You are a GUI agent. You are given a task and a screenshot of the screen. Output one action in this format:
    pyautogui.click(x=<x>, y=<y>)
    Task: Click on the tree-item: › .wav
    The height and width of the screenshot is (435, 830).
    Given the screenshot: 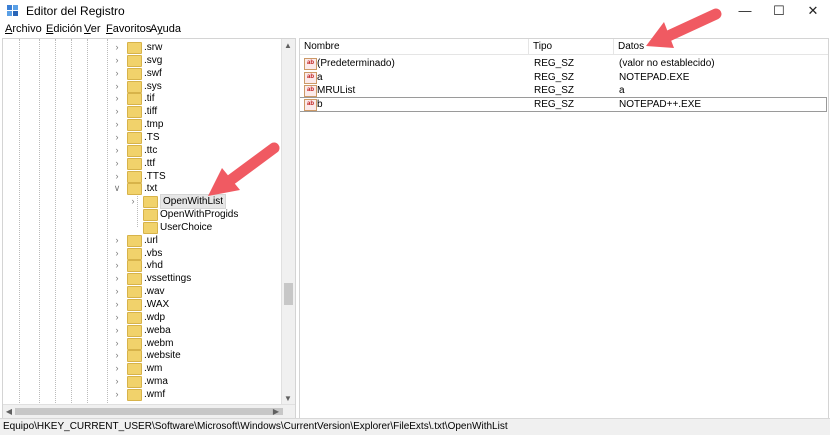 What is the action you would take?
    pyautogui.click(x=142, y=292)
    